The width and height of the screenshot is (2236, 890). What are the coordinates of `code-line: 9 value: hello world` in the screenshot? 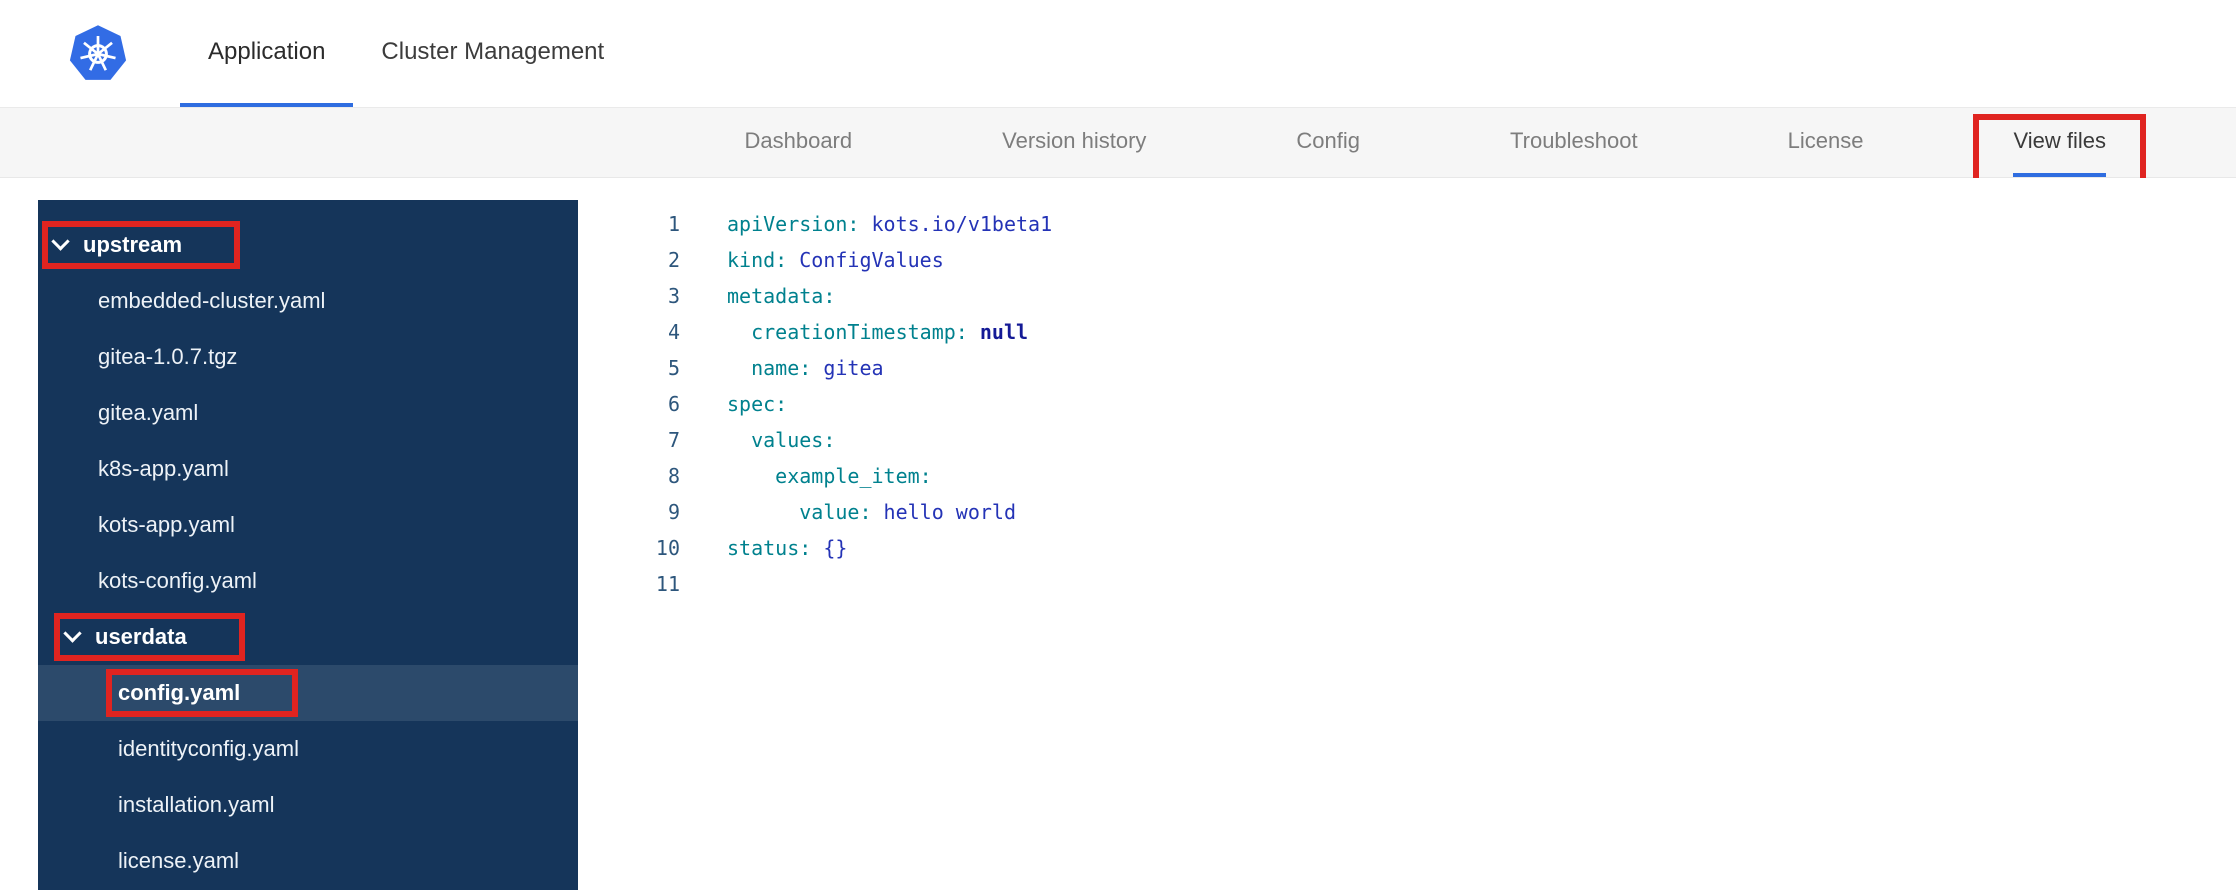 It's located at (1407, 512).